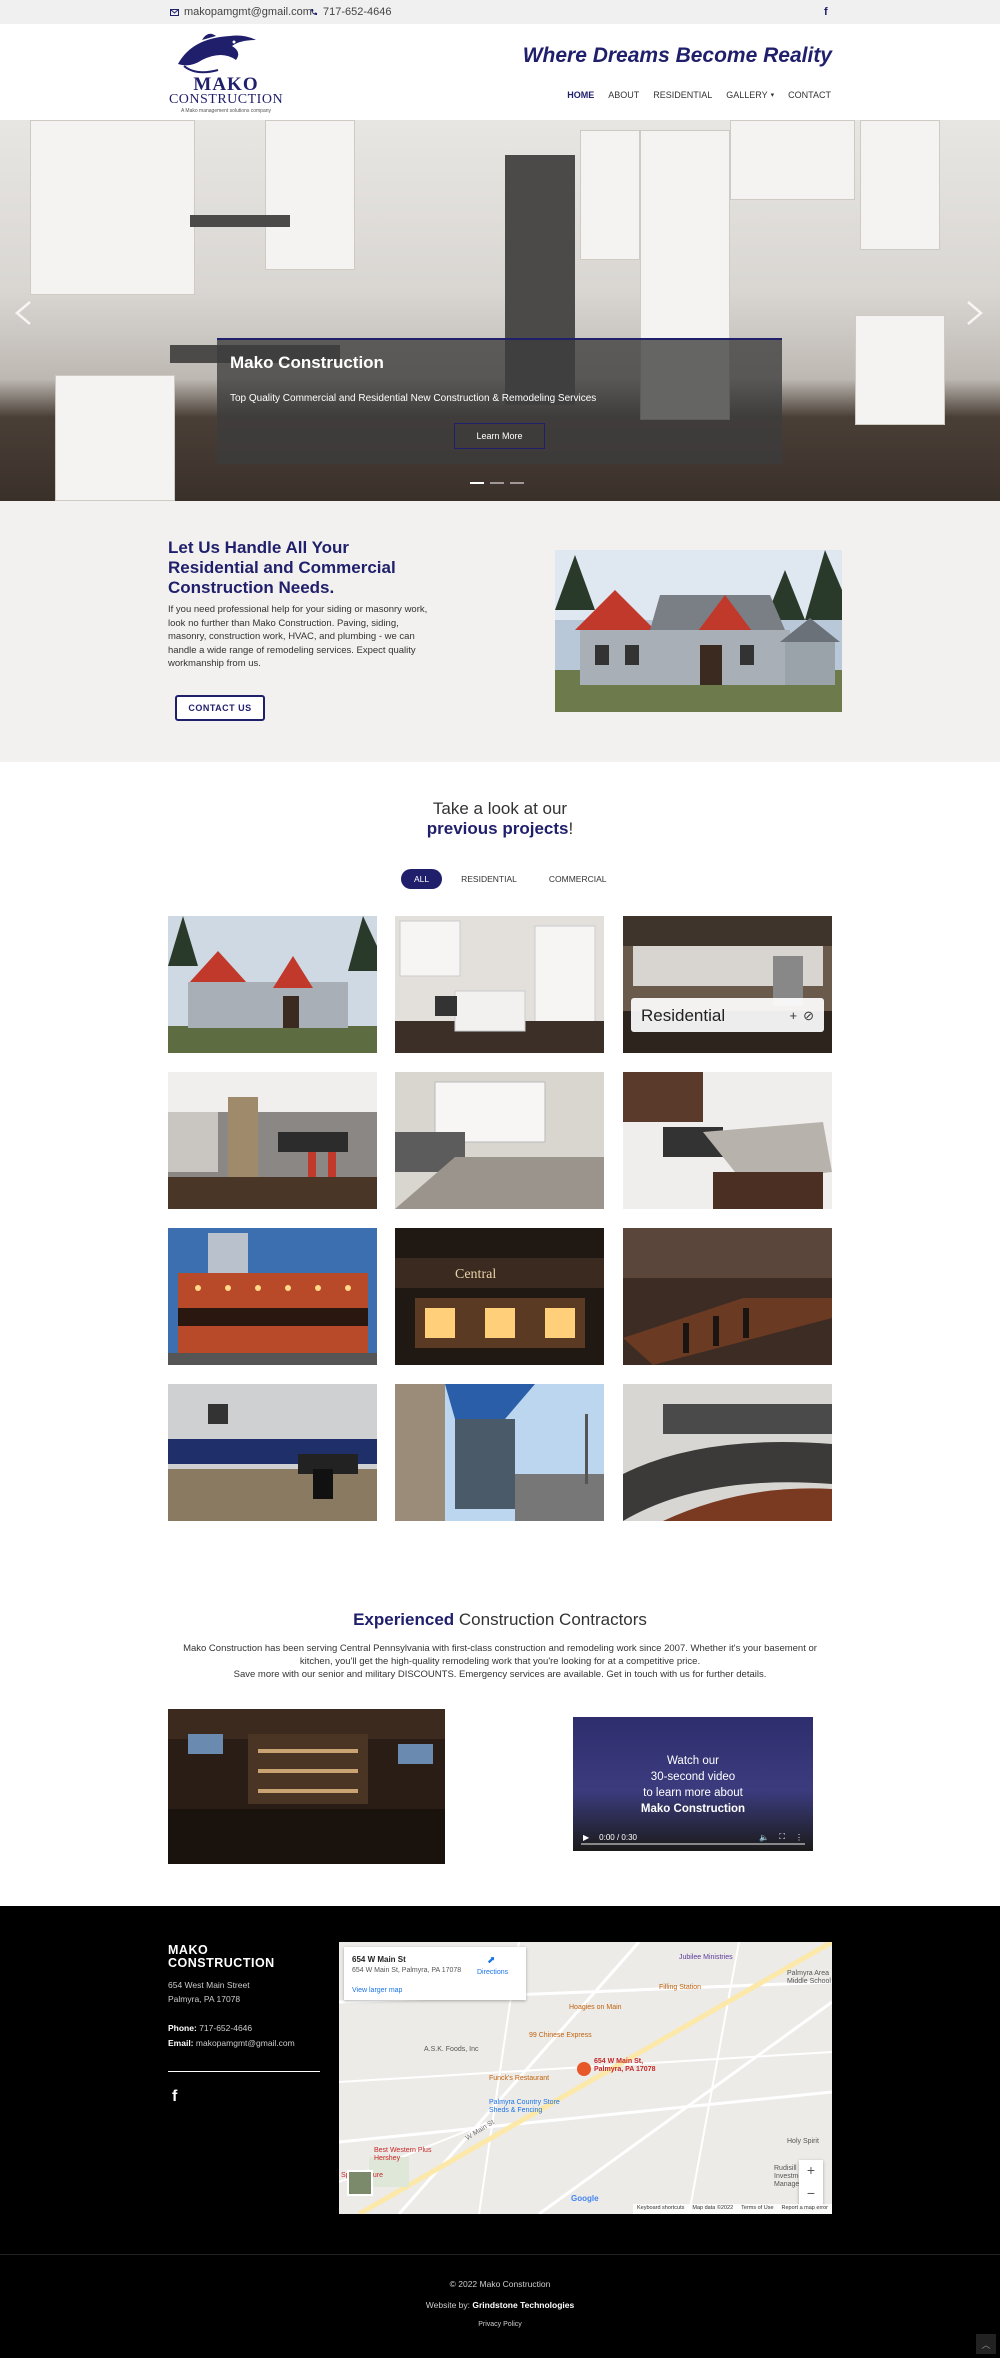 Image resolution: width=1000 pixels, height=2358 pixels. What do you see at coordinates (404, 2155) in the screenshot?
I see `map-place-bestwestern: Best Western Plus Hershey` at bounding box center [404, 2155].